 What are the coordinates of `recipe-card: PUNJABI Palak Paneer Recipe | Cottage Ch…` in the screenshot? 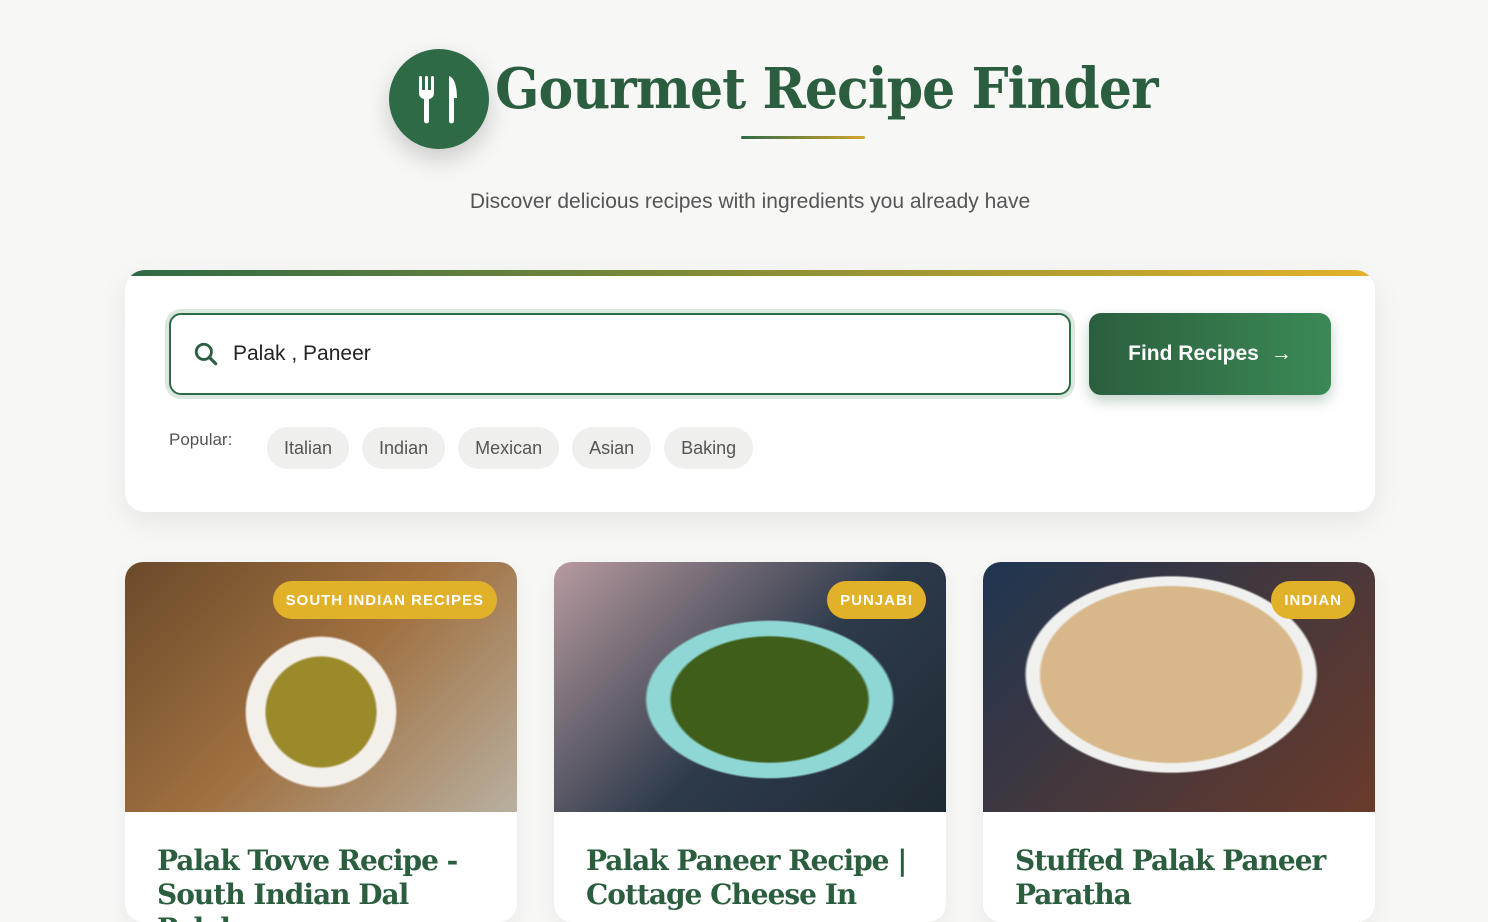 It's located at (750, 742).